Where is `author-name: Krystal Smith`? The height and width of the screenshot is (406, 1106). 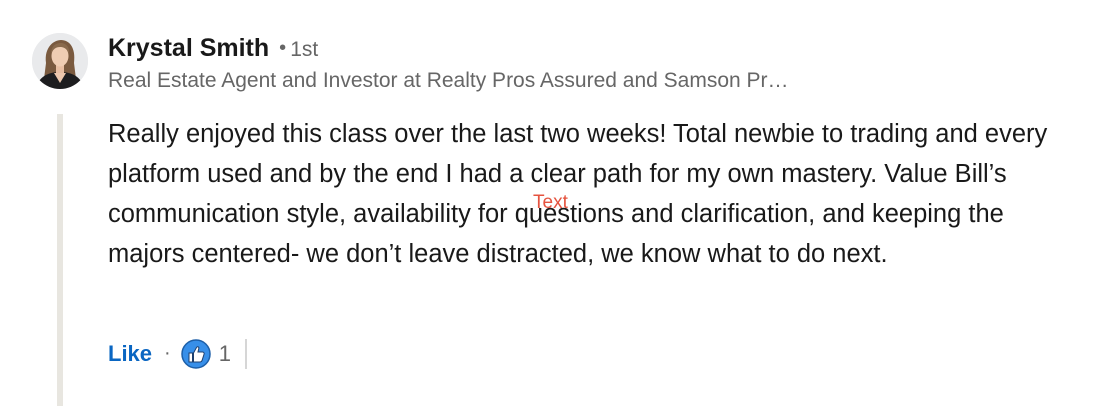
author-name: Krystal Smith is located at coordinates (188, 48).